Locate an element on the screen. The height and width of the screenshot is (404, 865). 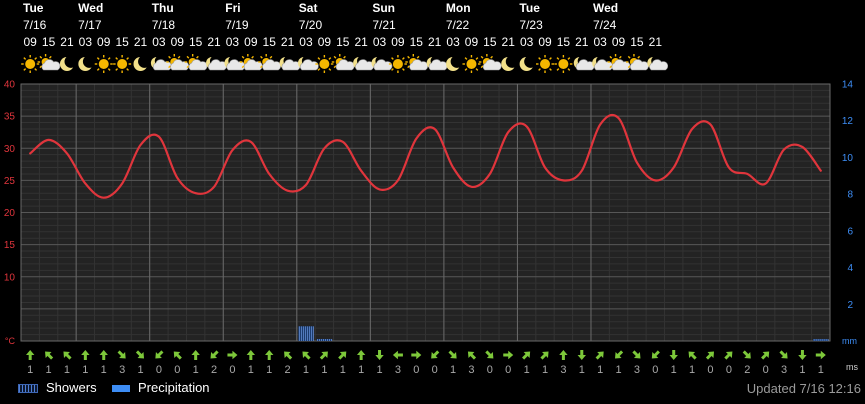
precipitation-tick-label: 14 is located at coordinates (848, 85).